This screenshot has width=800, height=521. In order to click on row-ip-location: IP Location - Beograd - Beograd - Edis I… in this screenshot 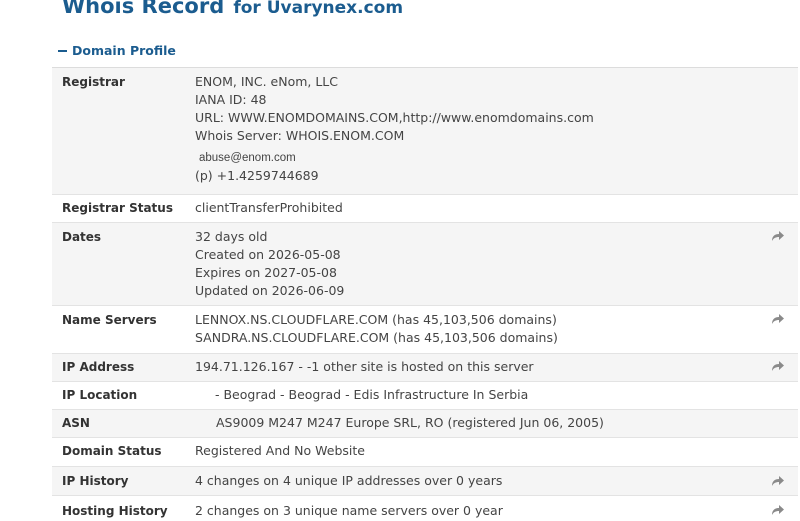, I will do `click(425, 395)`.